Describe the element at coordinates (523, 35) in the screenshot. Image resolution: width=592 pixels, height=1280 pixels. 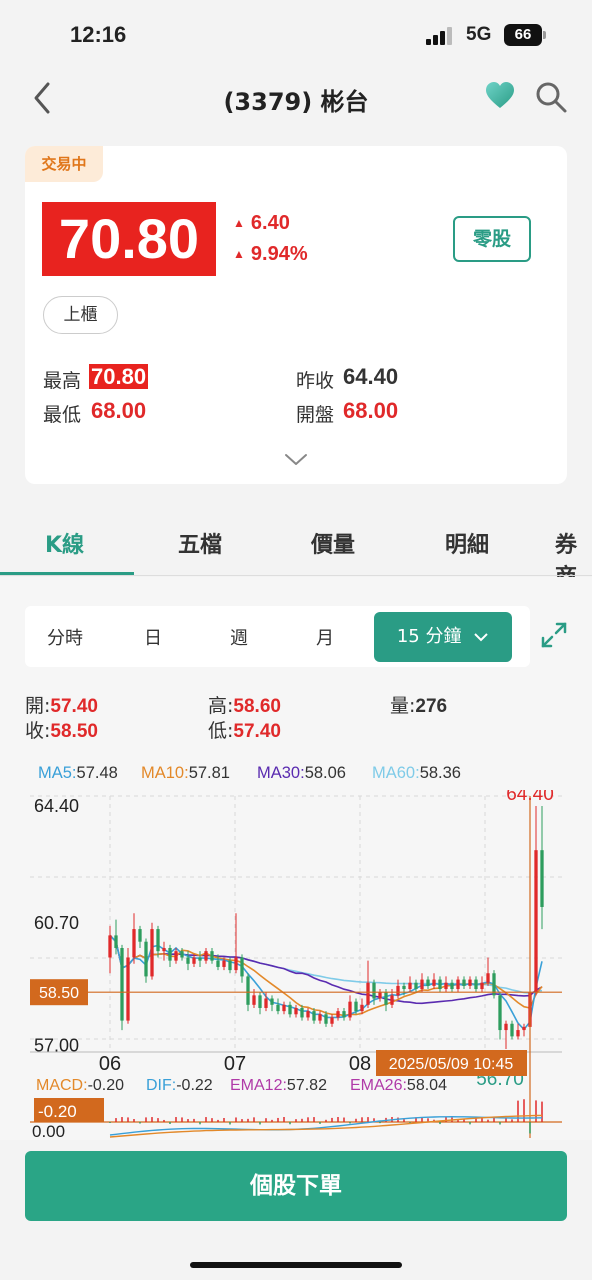
I see `battery-icon: 66` at that location.